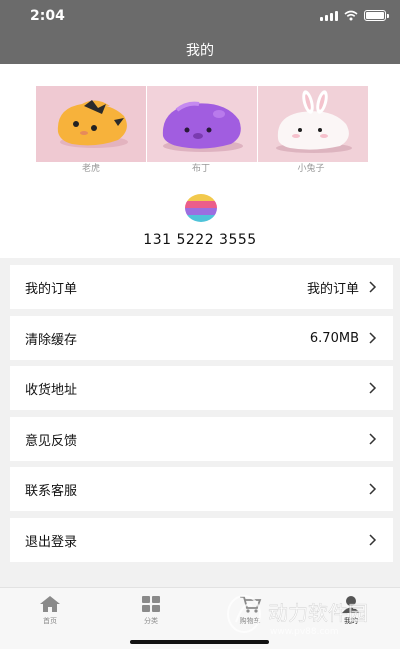 This screenshot has height=649, width=400. I want to click on tab-label: 分类, so click(151, 621).